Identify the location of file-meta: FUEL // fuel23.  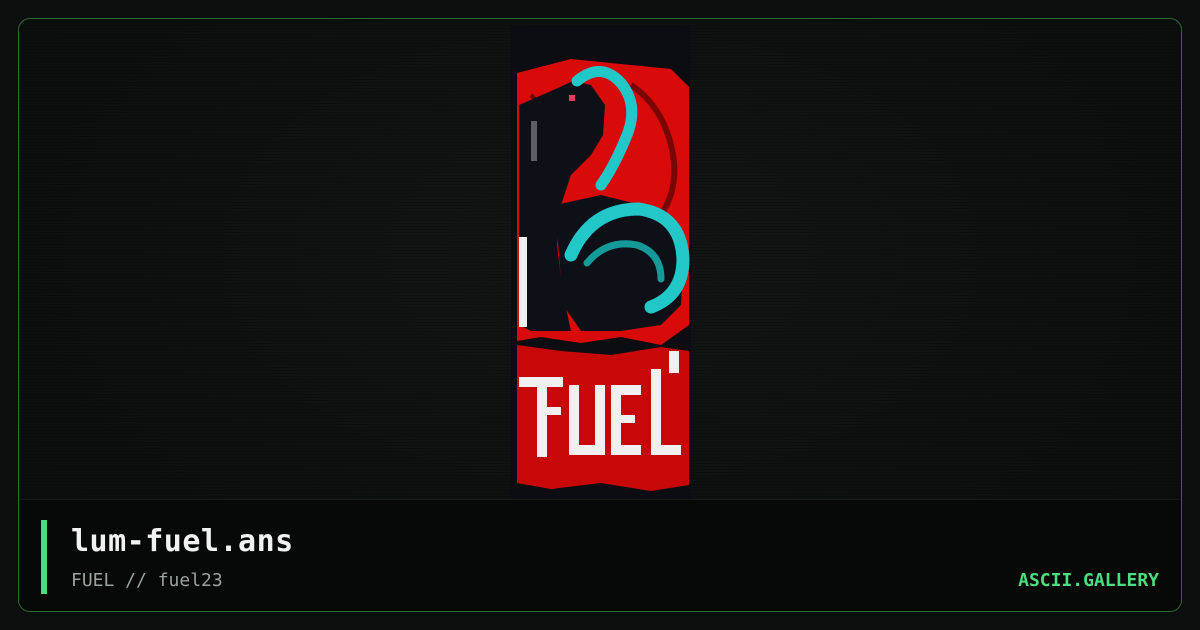
(147, 580).